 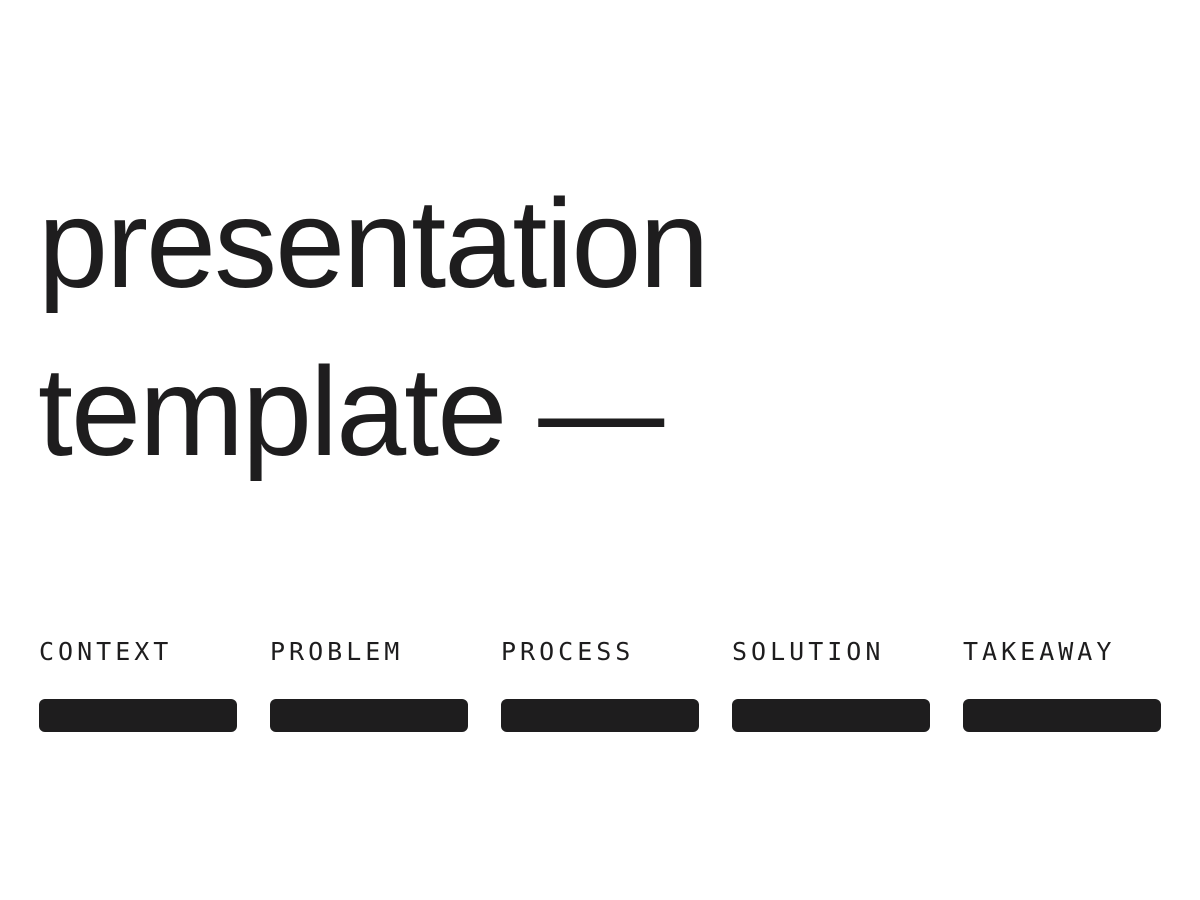 What do you see at coordinates (808, 651) in the screenshot?
I see `section-label: SOLUTION` at bounding box center [808, 651].